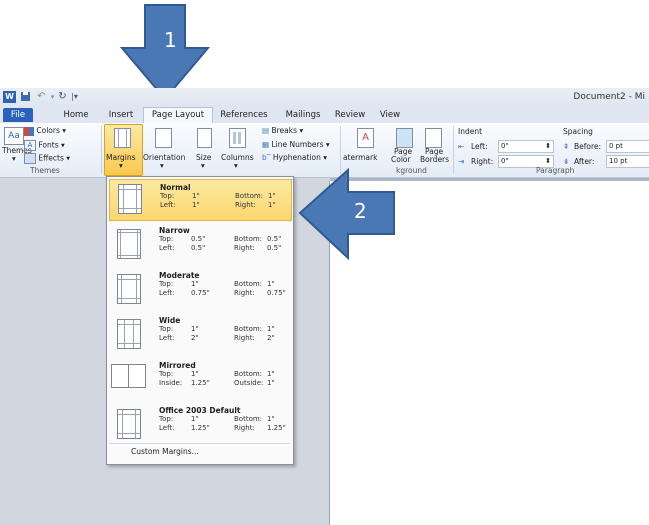  I want to click on orientation-icon, so click(163, 138).